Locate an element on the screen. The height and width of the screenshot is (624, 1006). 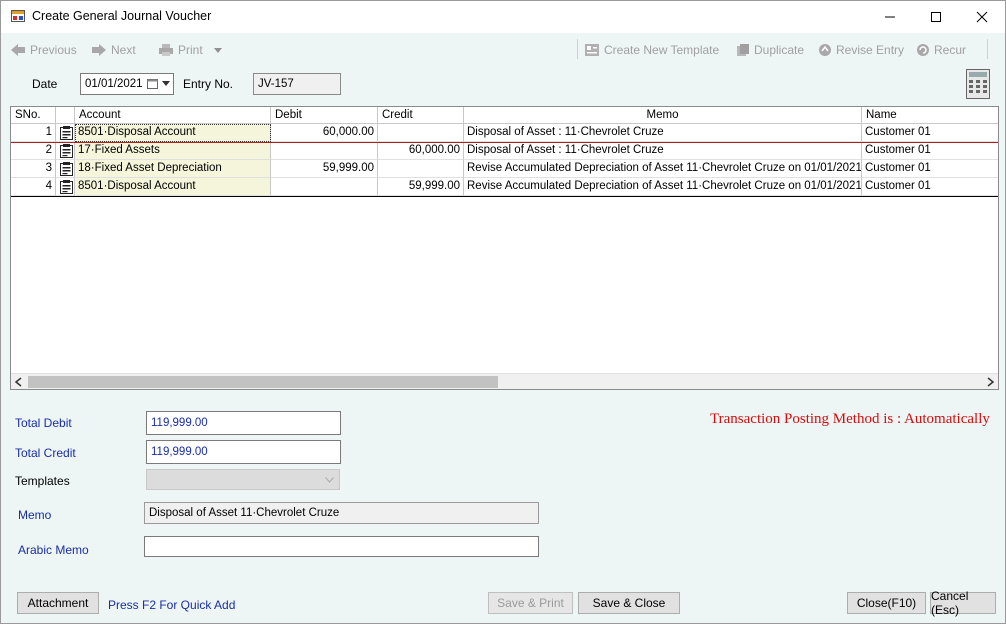
grid-header: SNo. Account Debit Credit Memo Name is located at coordinates (504, 115).